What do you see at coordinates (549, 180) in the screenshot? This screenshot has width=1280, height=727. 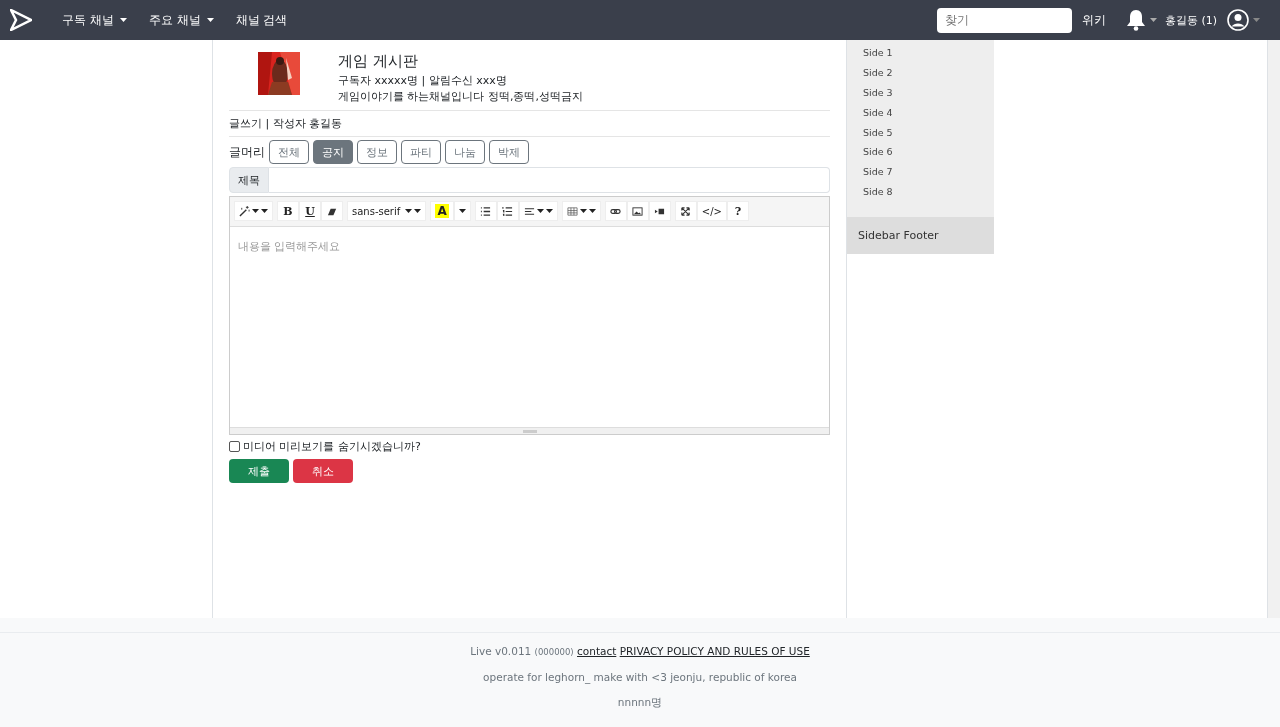 I see `title-field` at bounding box center [549, 180].